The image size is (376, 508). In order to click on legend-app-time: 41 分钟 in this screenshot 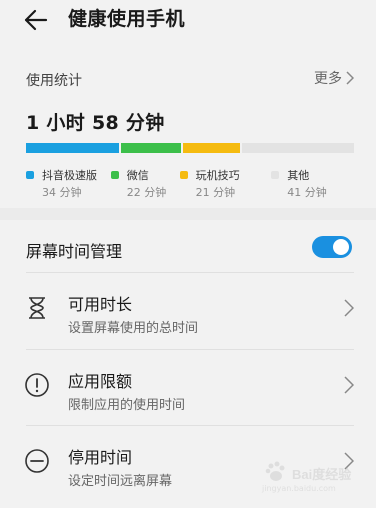, I will do `click(307, 192)`.